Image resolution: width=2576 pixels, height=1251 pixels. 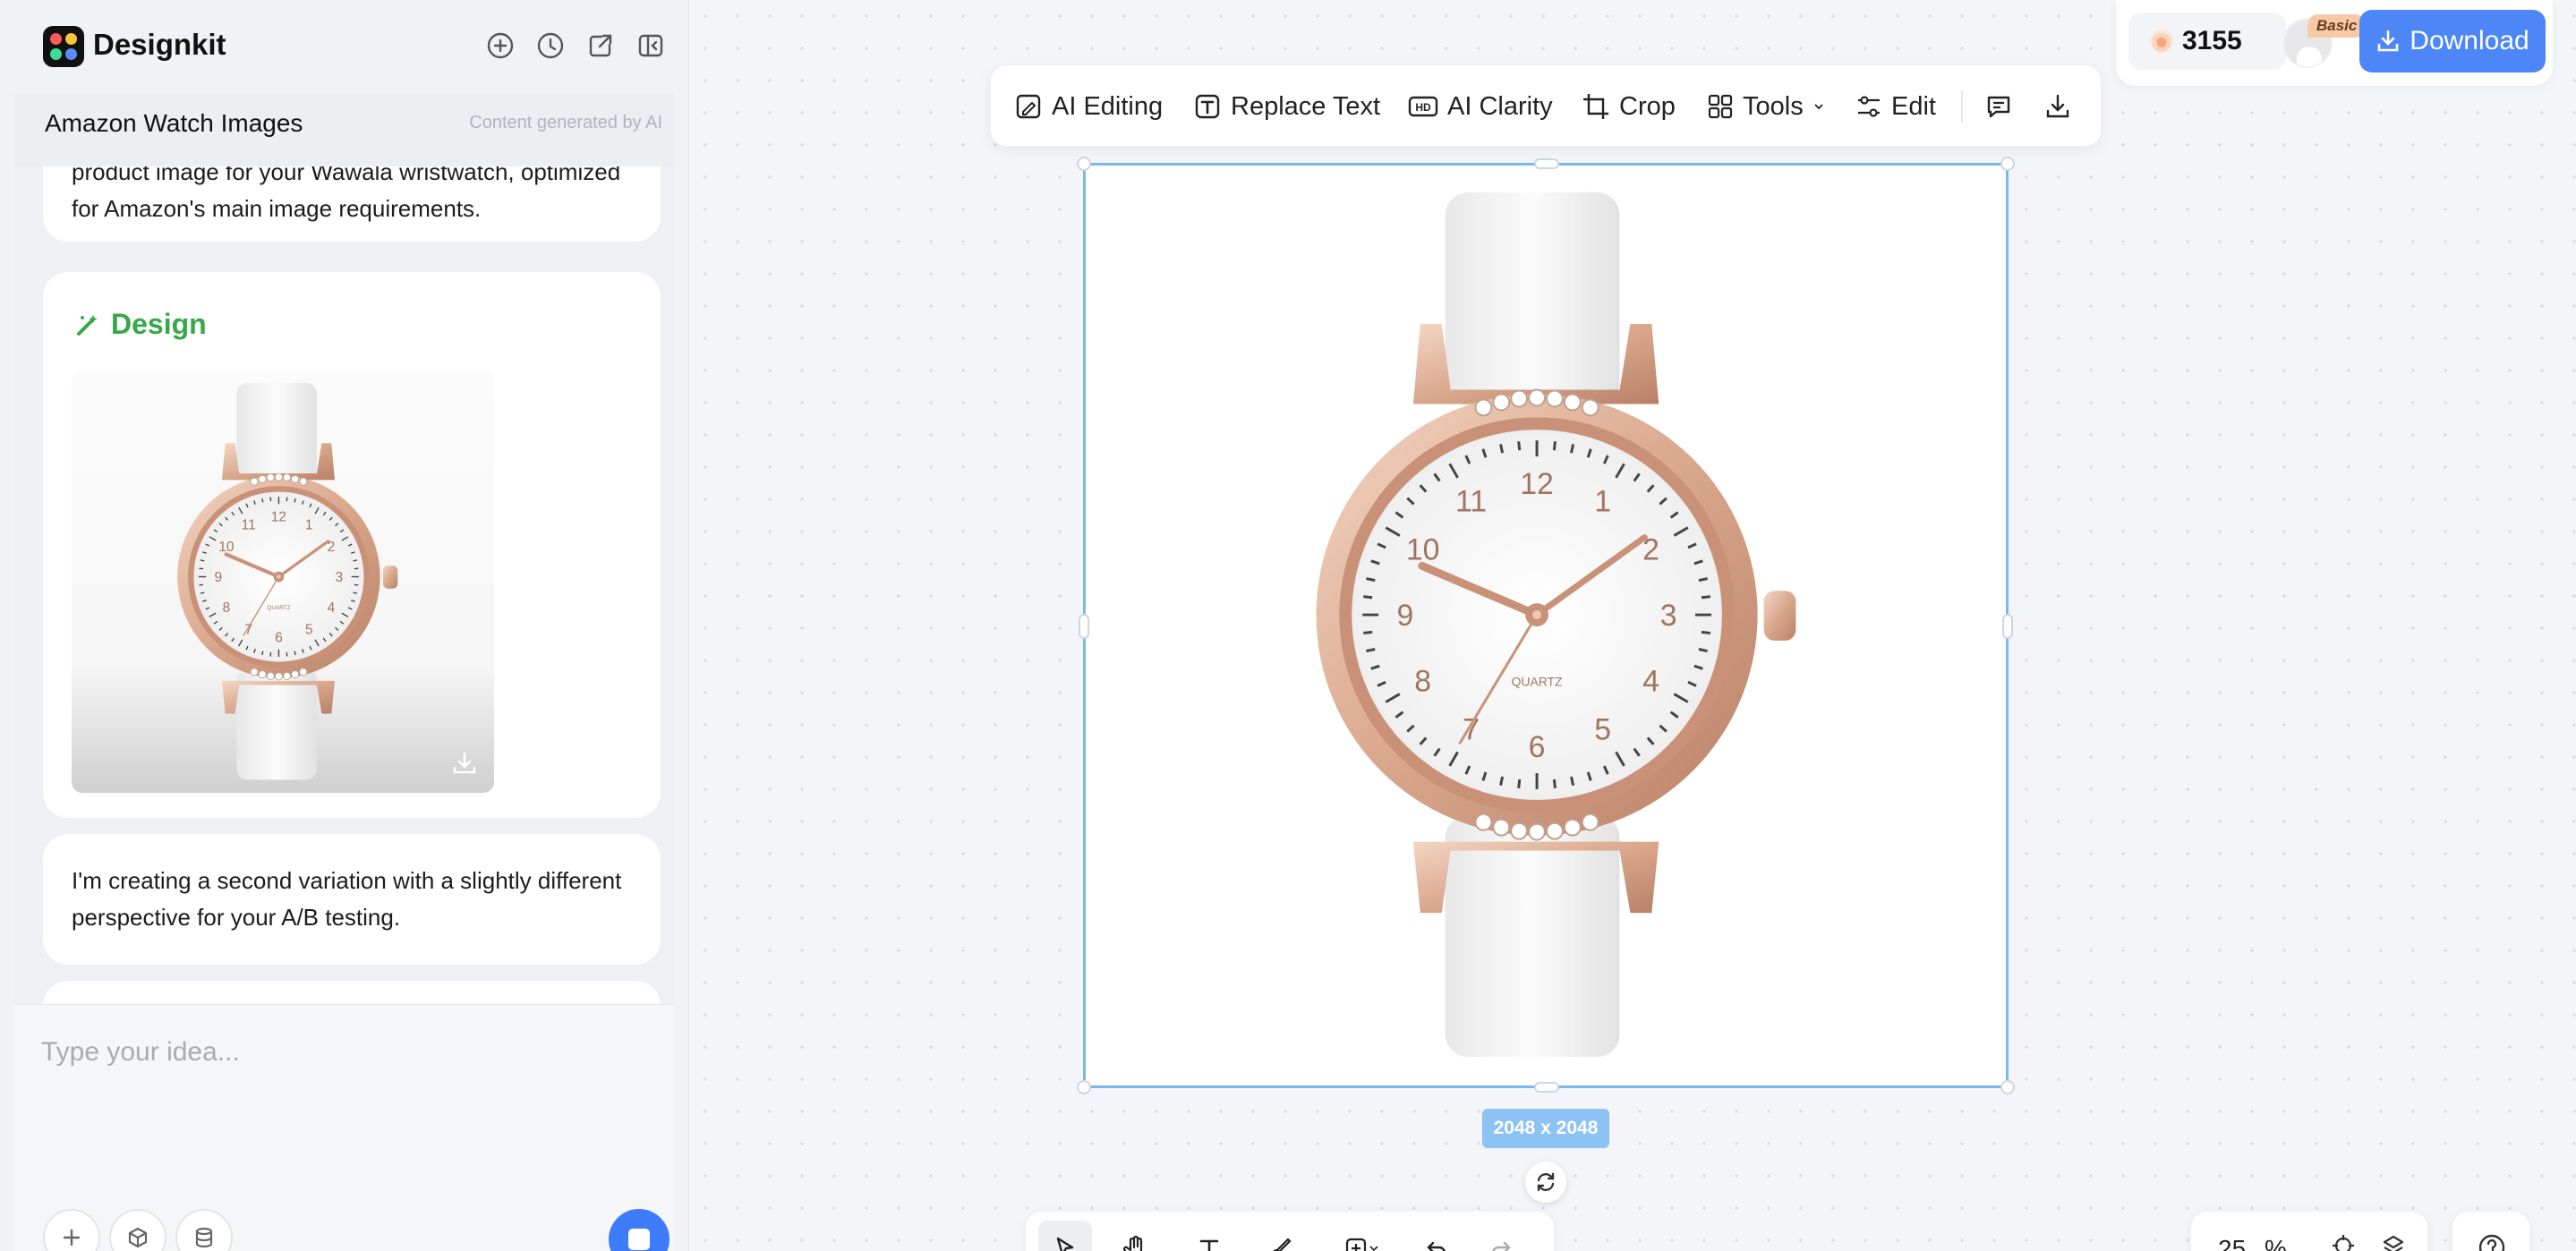 I want to click on grid-icon, so click(x=1720, y=106).